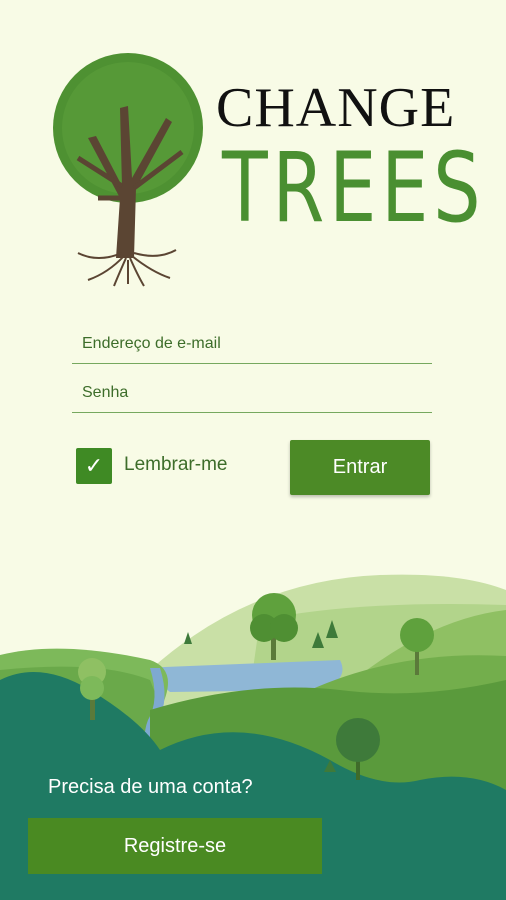 Image resolution: width=506 pixels, height=900 pixels. What do you see at coordinates (360, 467) in the screenshot?
I see `login-button: Entrar` at bounding box center [360, 467].